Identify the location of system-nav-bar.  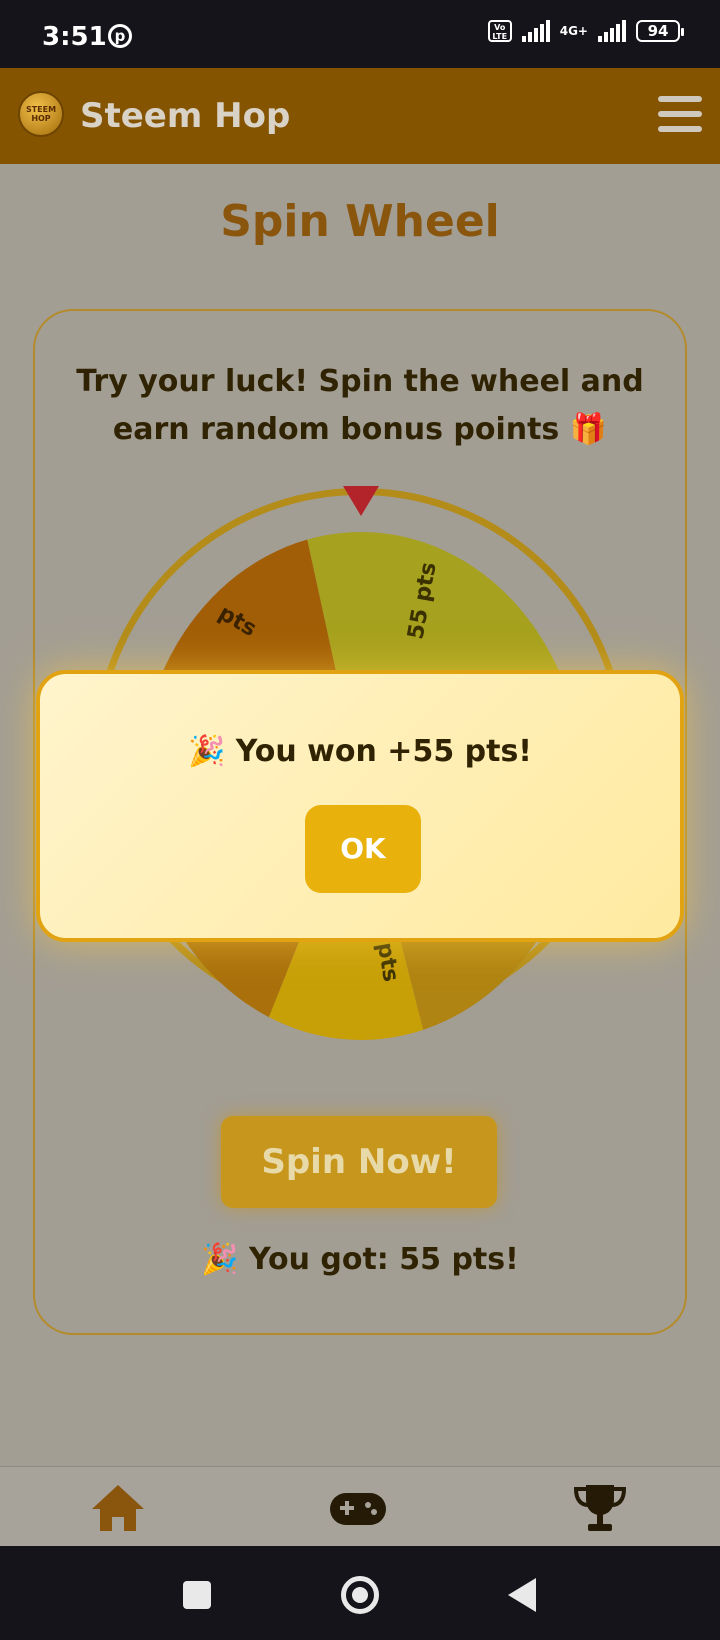
(360, 1593).